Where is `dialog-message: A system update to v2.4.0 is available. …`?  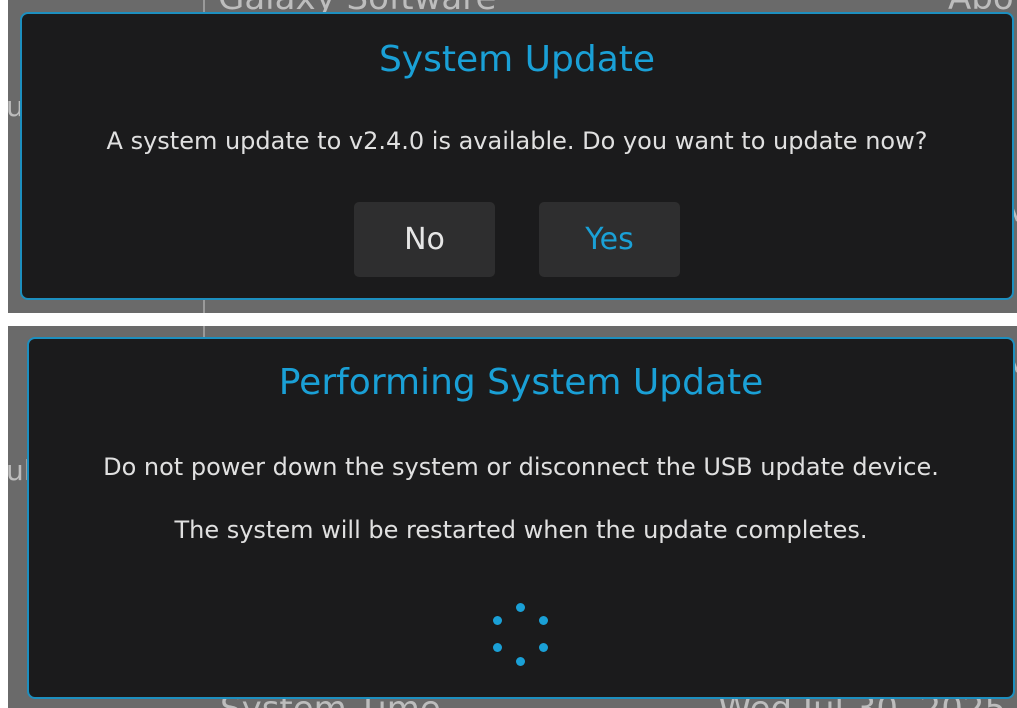
dialog-message: A system update to v2.4.0 is available. … is located at coordinates (517, 141).